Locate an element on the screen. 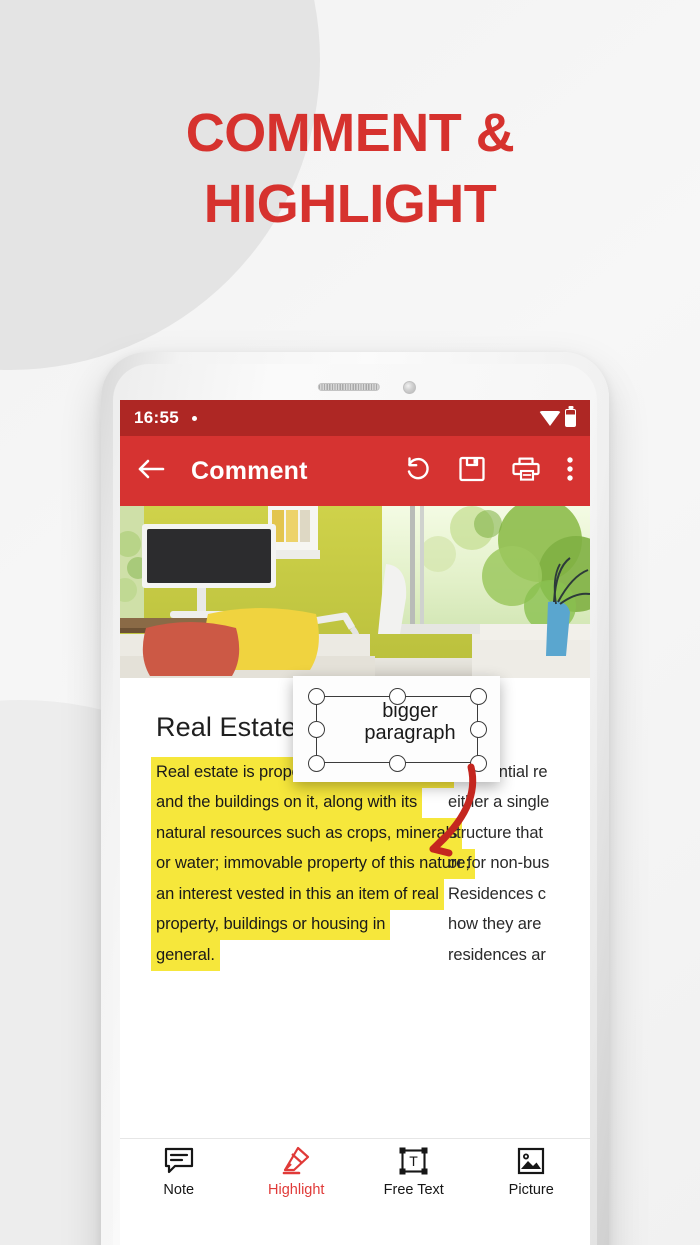 The image size is (700, 1245). promo-headline: COMMENT & HIGHLIGHT is located at coordinates (350, 169).